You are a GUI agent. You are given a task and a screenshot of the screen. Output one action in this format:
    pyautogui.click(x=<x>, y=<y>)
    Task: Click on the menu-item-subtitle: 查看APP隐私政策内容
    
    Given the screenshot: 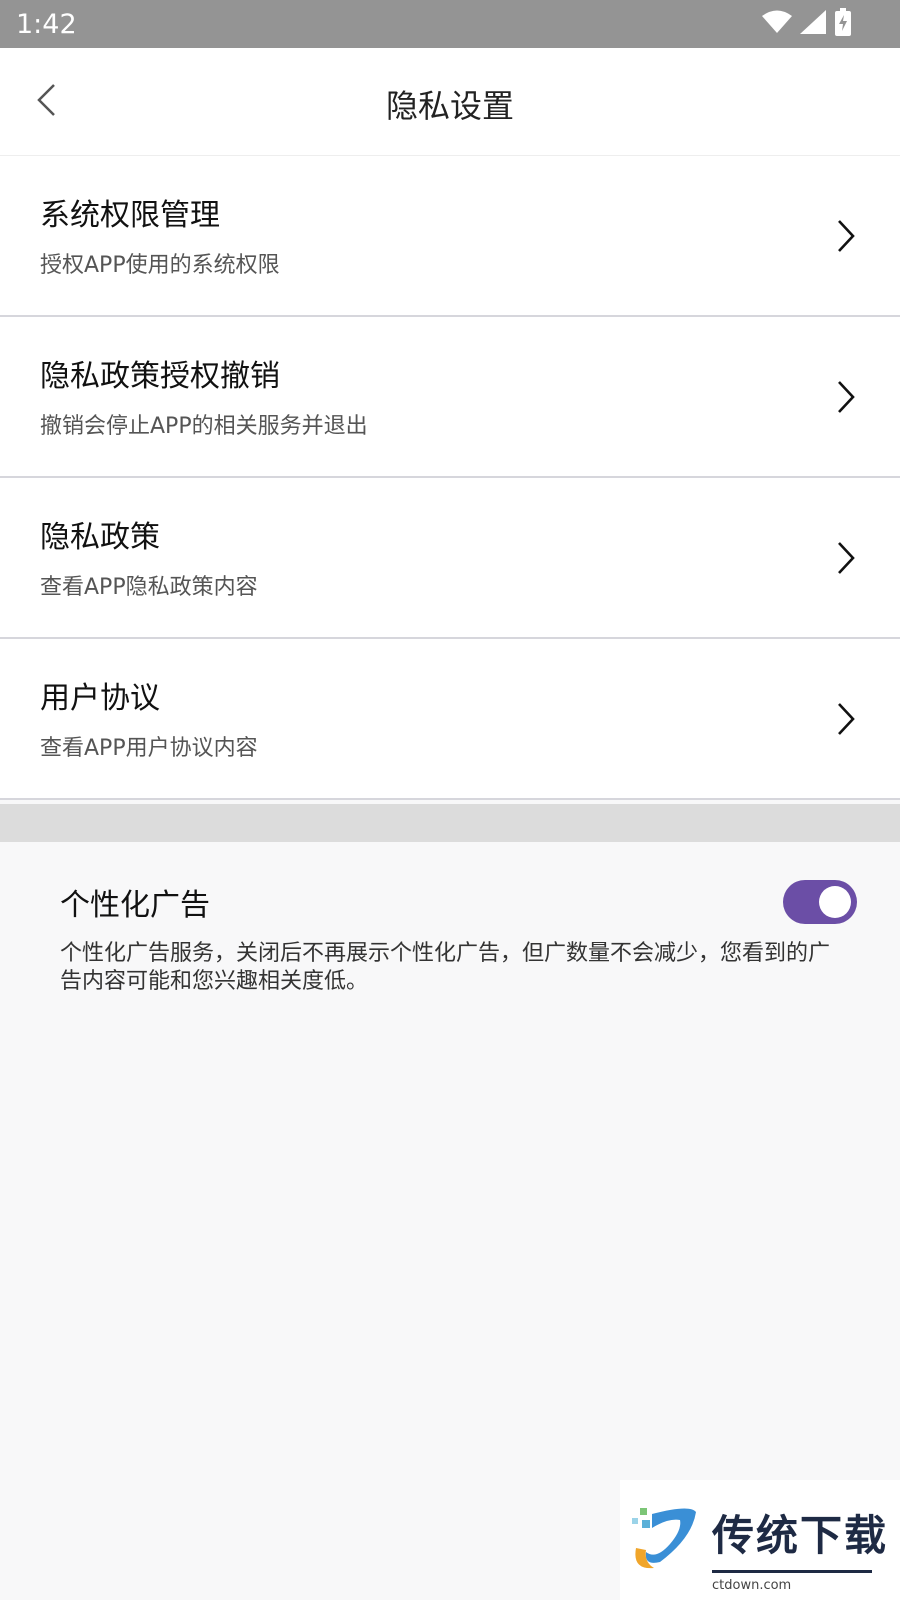 What is the action you would take?
    pyautogui.click(x=149, y=587)
    